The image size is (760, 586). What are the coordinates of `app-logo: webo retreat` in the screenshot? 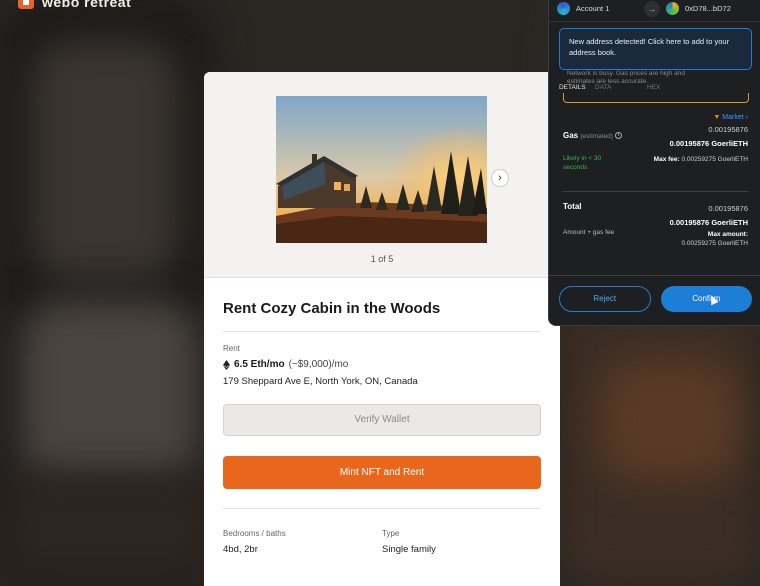 It's located at (74, 5).